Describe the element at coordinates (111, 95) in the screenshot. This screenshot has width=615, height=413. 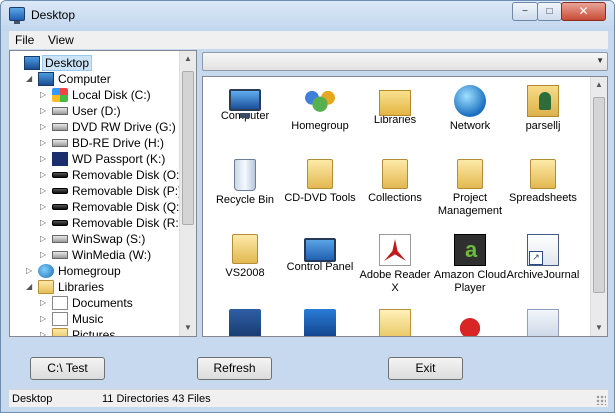
I see `tree-item-label: Local Disk (C:)` at that location.